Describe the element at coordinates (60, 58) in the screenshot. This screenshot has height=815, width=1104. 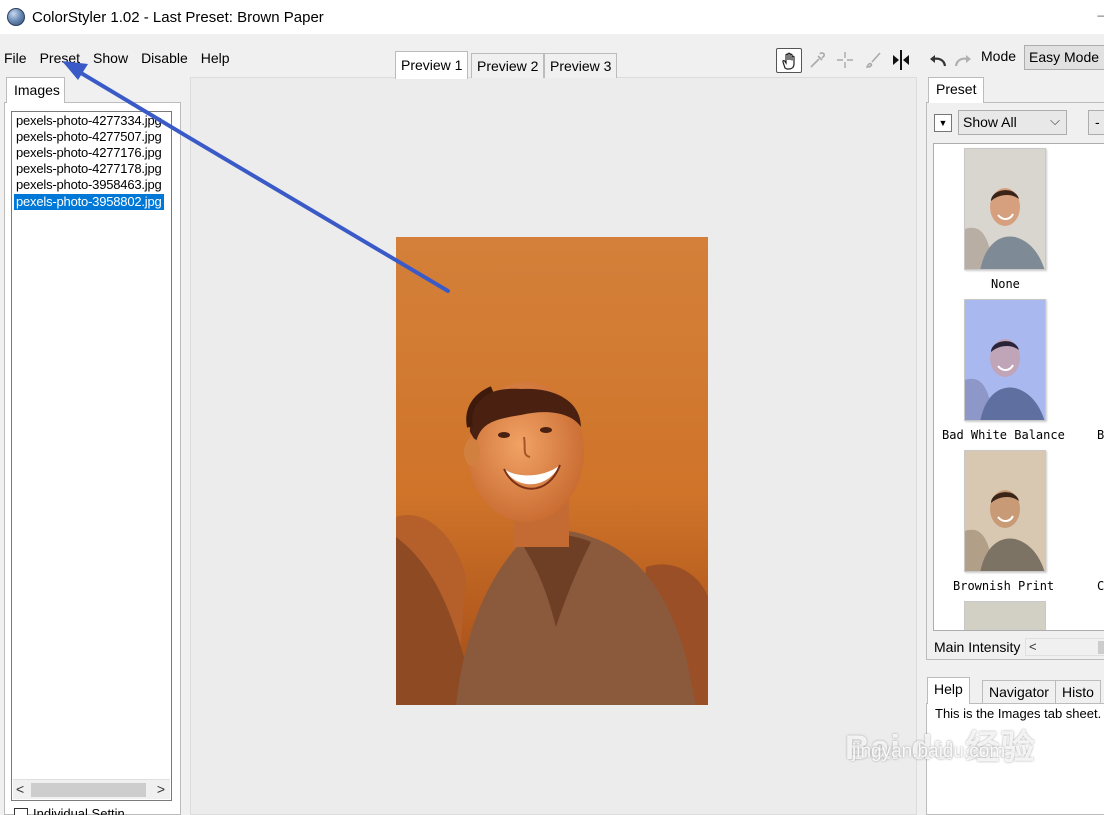
I see `menu-preset: Preset` at that location.